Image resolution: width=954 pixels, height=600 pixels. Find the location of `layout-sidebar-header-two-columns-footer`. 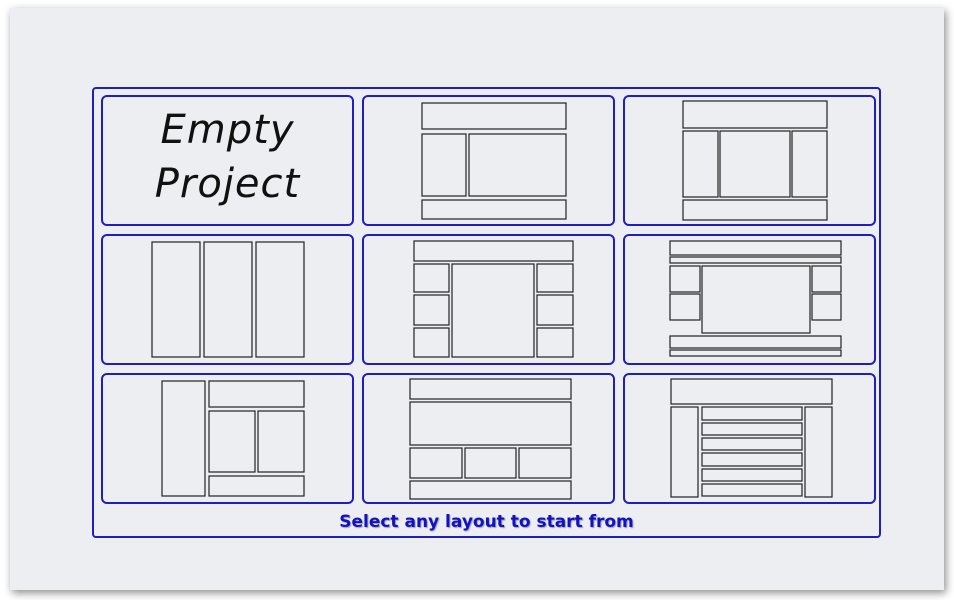

layout-sidebar-header-two-columns-footer is located at coordinates (227, 438).